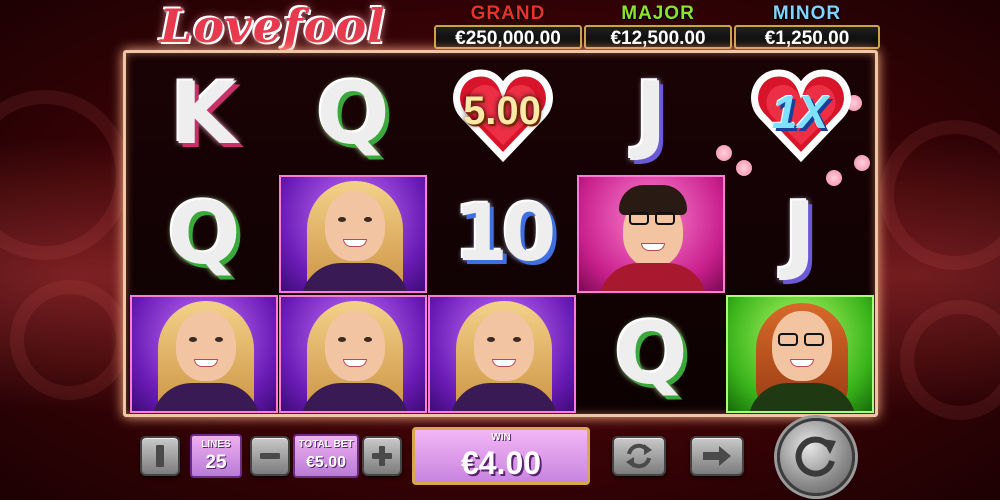 The image size is (1000, 500). What do you see at coordinates (326, 444) in the screenshot?
I see `total-bet-label: TOTAL BET` at bounding box center [326, 444].